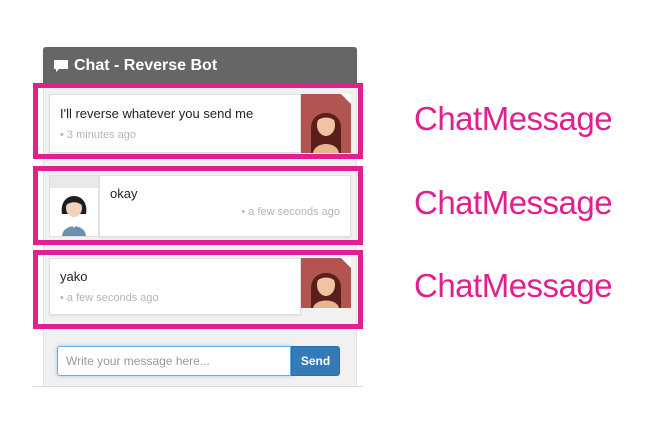 The width and height of the screenshot is (664, 431). I want to click on send-button: Send, so click(315, 361).